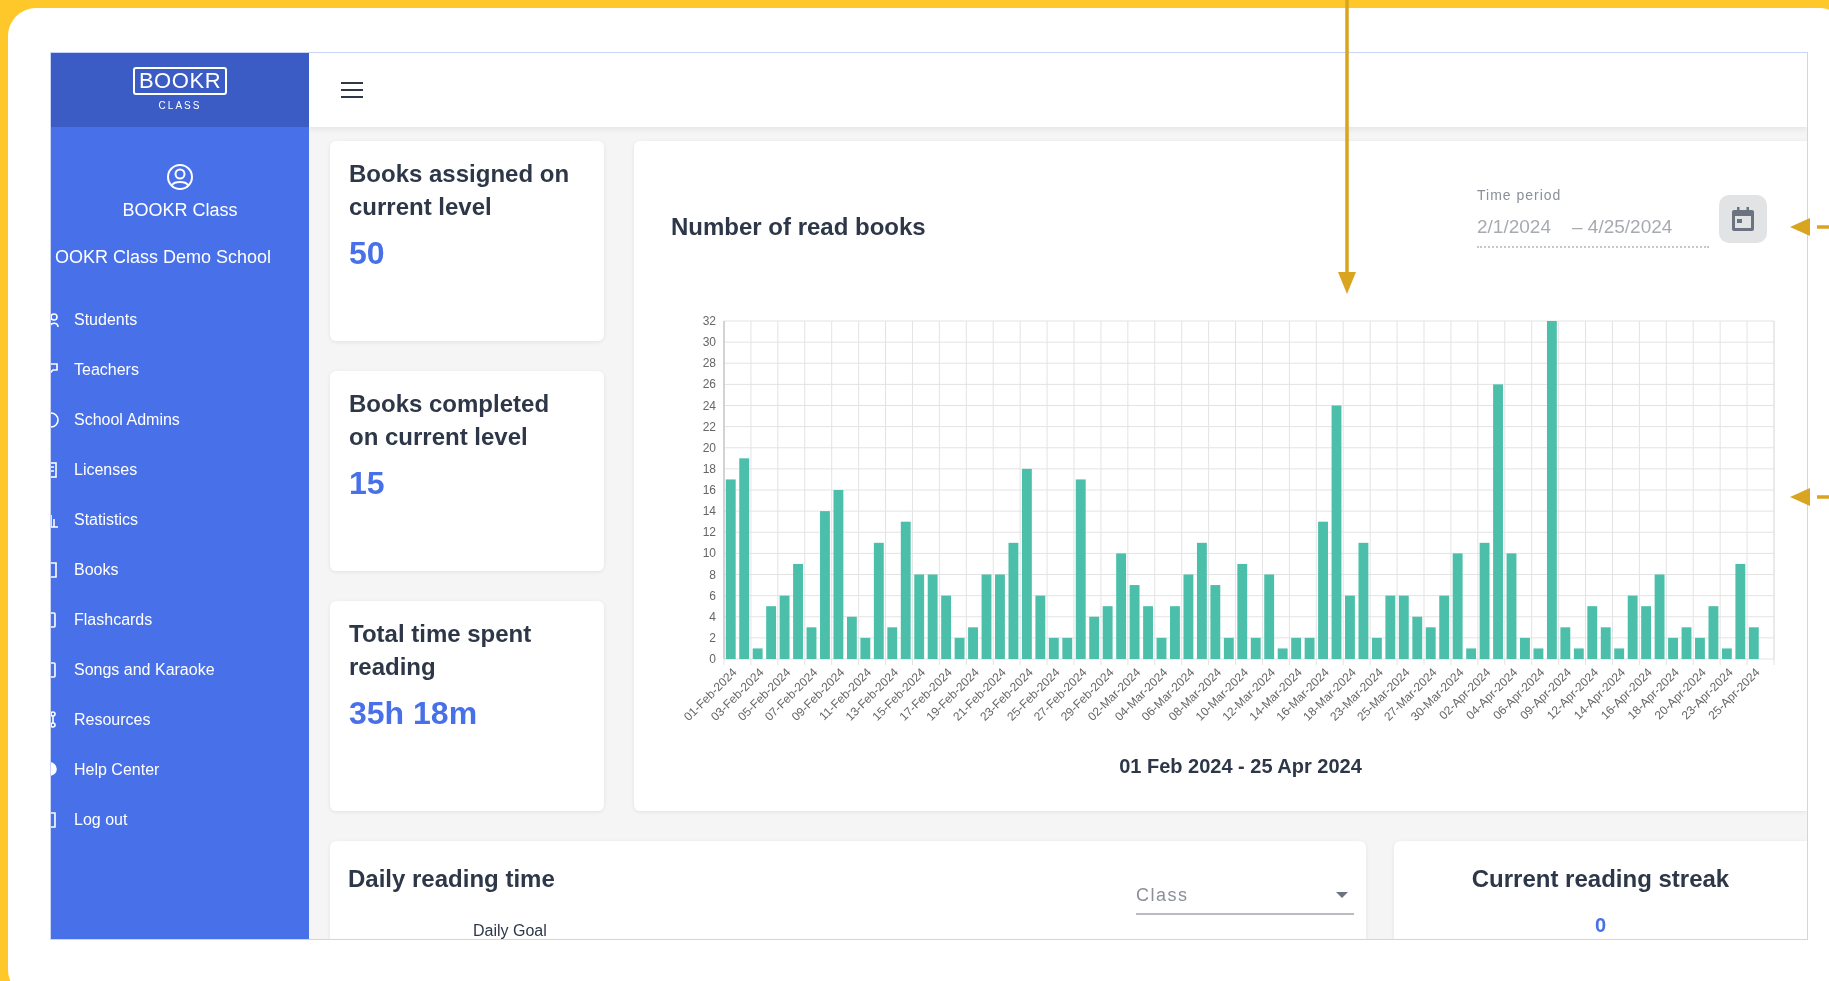  Describe the element at coordinates (180, 210) in the screenshot. I see `account-name: BOOKR Class` at that location.